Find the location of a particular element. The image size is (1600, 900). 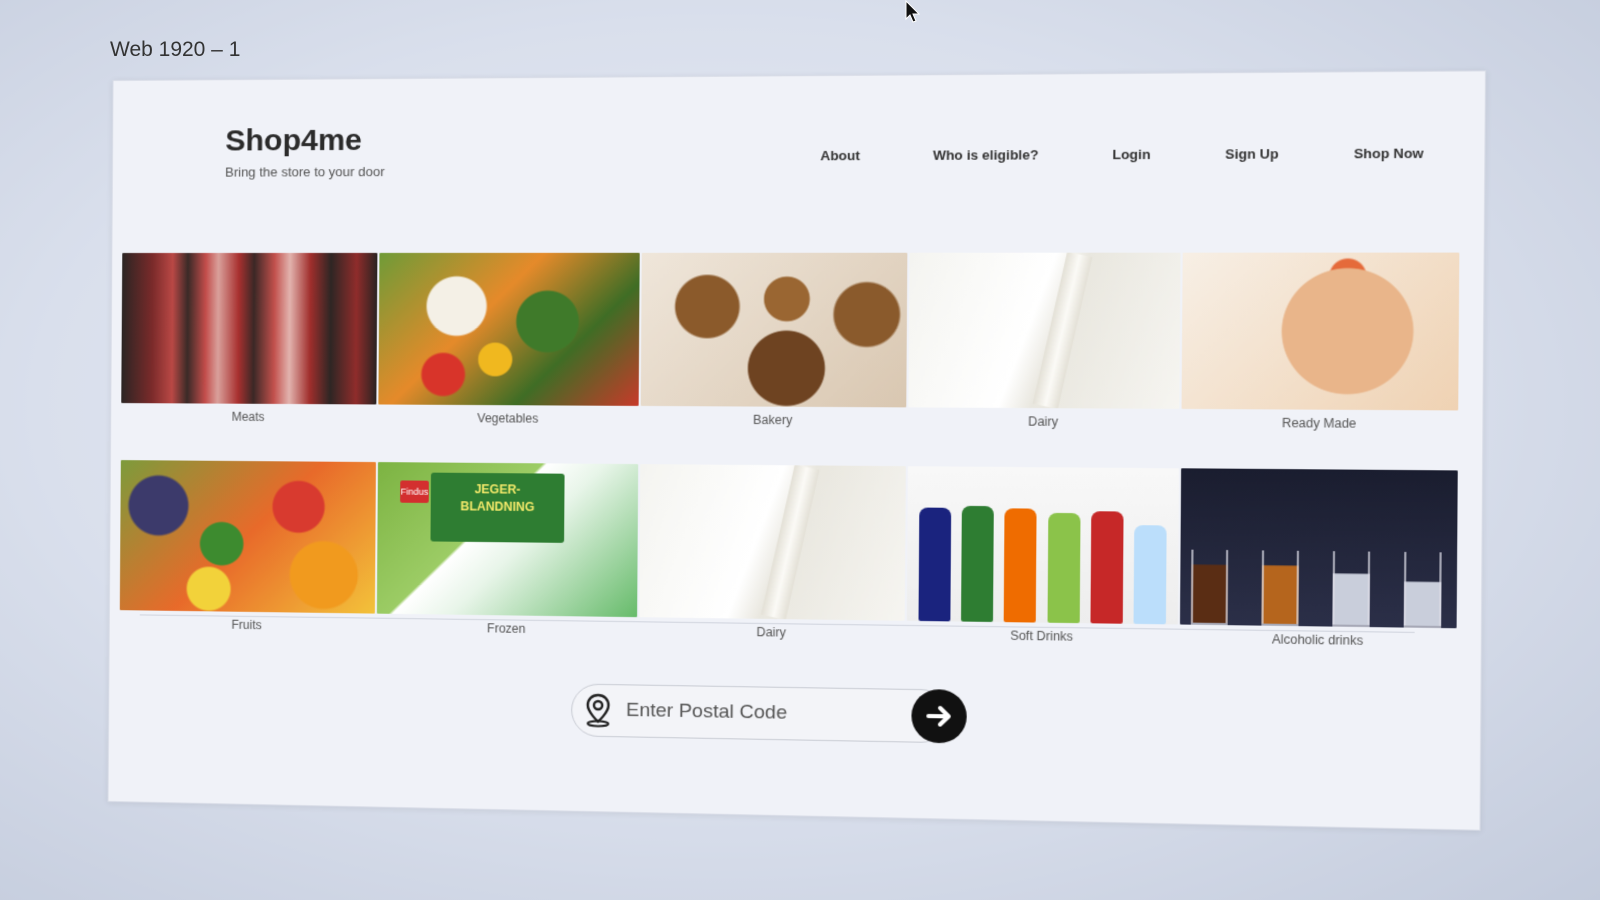

category-frozen: Findus JEGER- BLANDNING Frozen is located at coordinates (507, 557).